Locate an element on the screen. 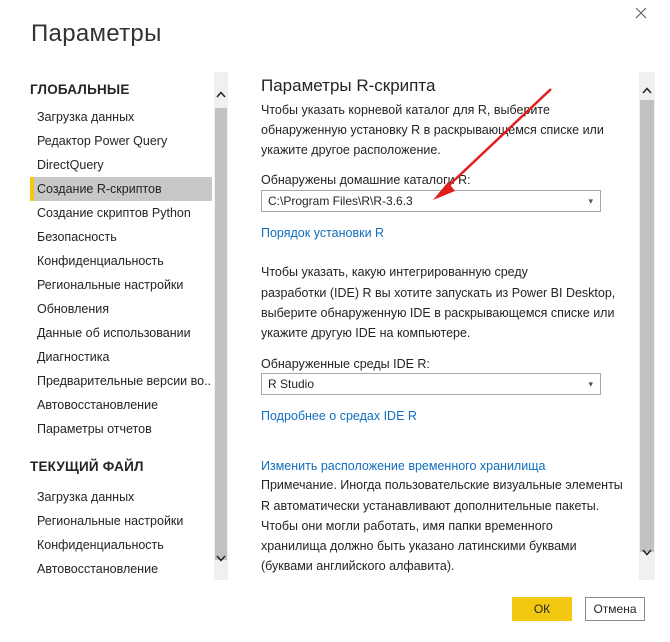  close-button is located at coordinates (641, 15).